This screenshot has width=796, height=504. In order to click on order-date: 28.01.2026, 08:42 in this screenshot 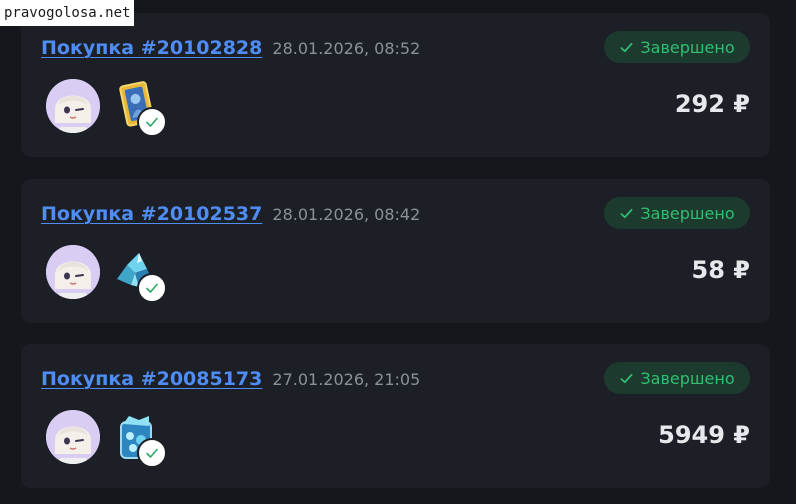, I will do `click(346, 214)`.